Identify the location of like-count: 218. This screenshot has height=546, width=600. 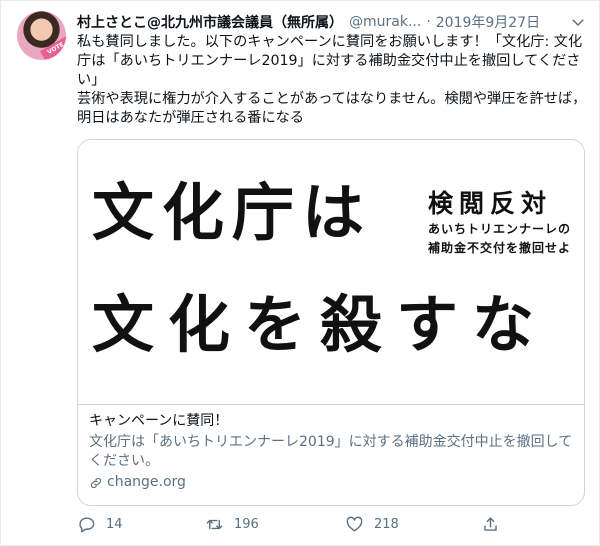
(386, 524).